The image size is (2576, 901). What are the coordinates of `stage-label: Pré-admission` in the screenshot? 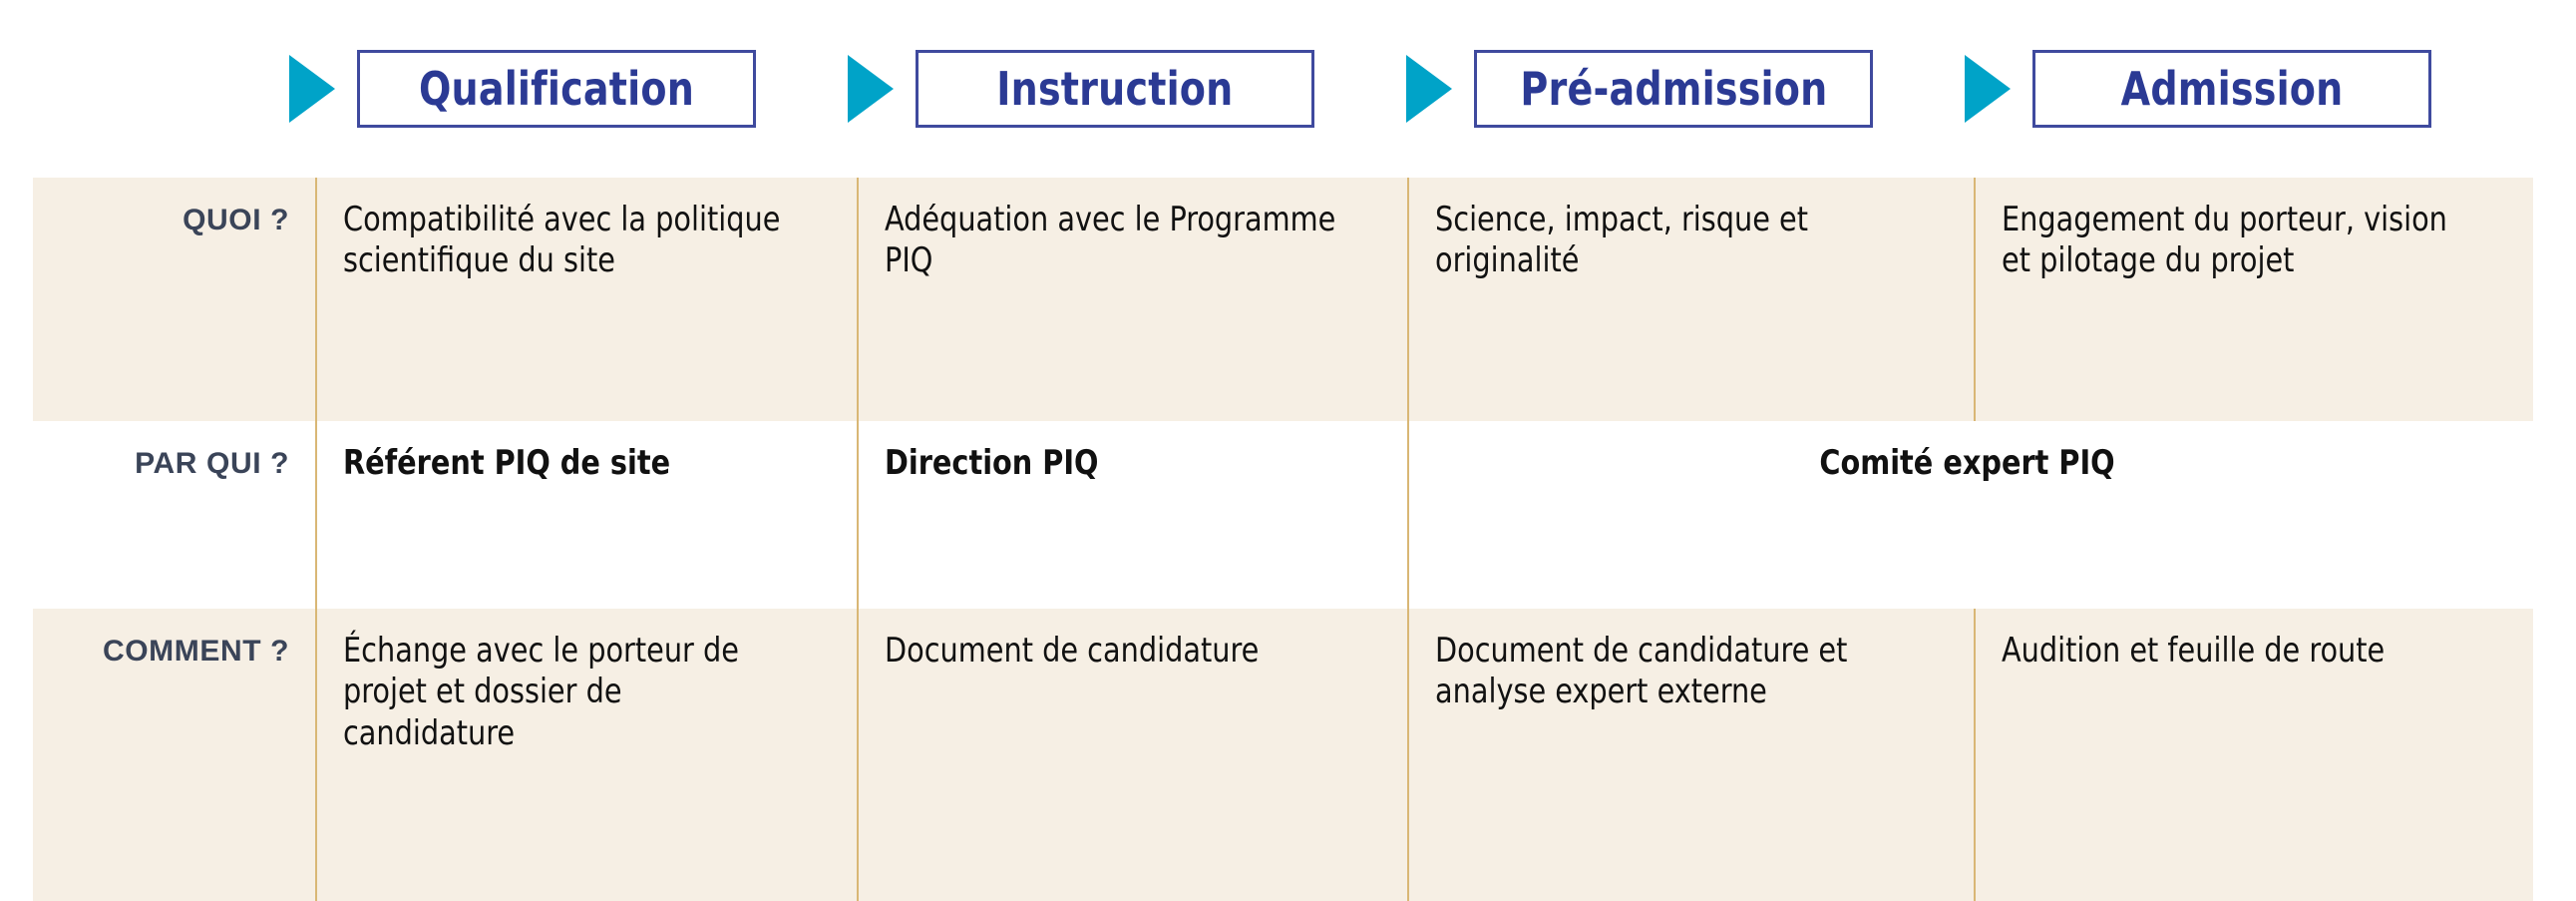 It's located at (1674, 89).